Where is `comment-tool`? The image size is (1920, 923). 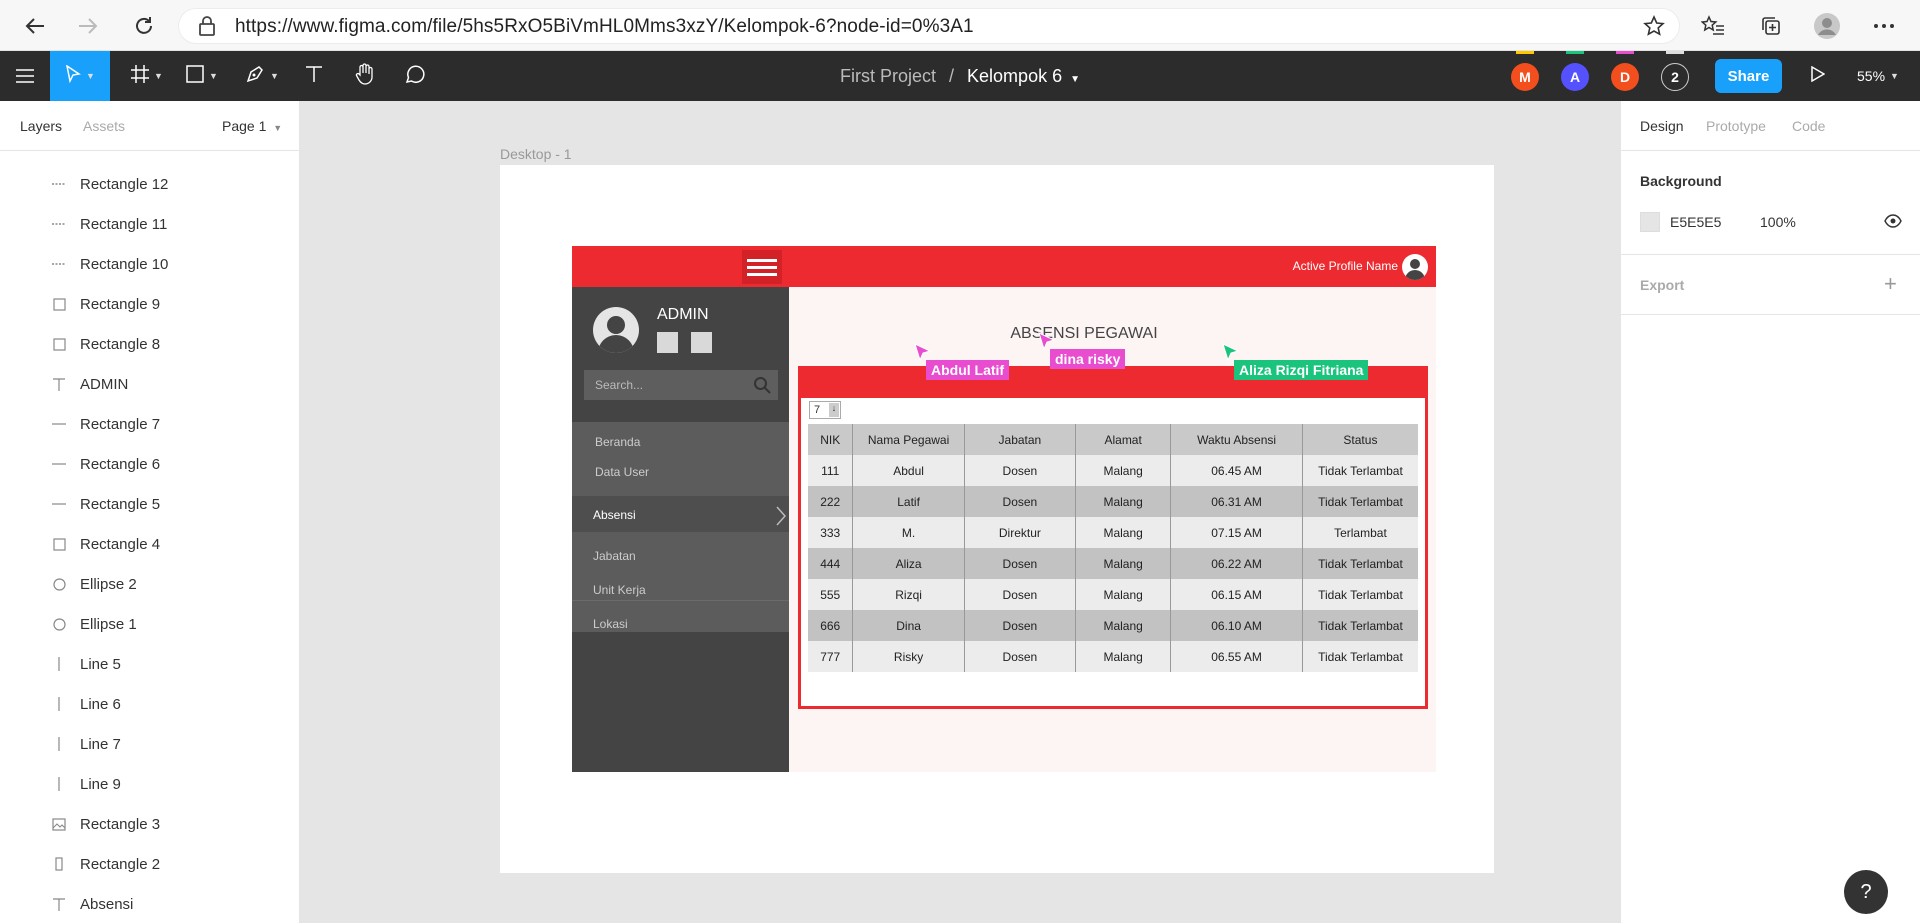
comment-tool is located at coordinates (415, 76).